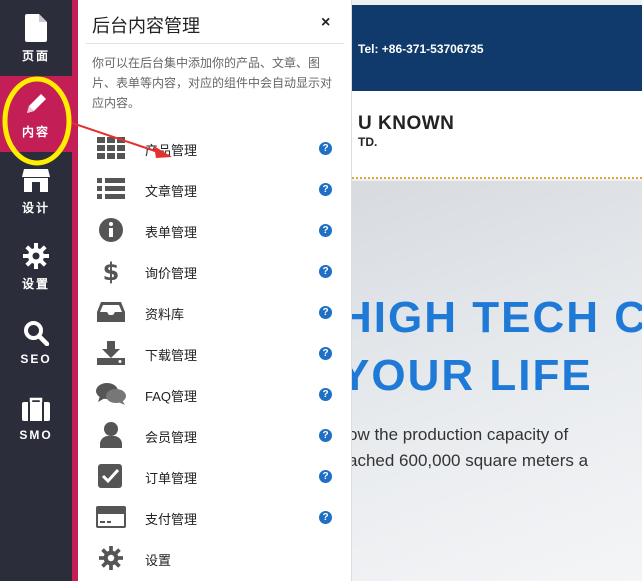 The image size is (642, 581). I want to click on credit-card-icon, so click(111, 517).